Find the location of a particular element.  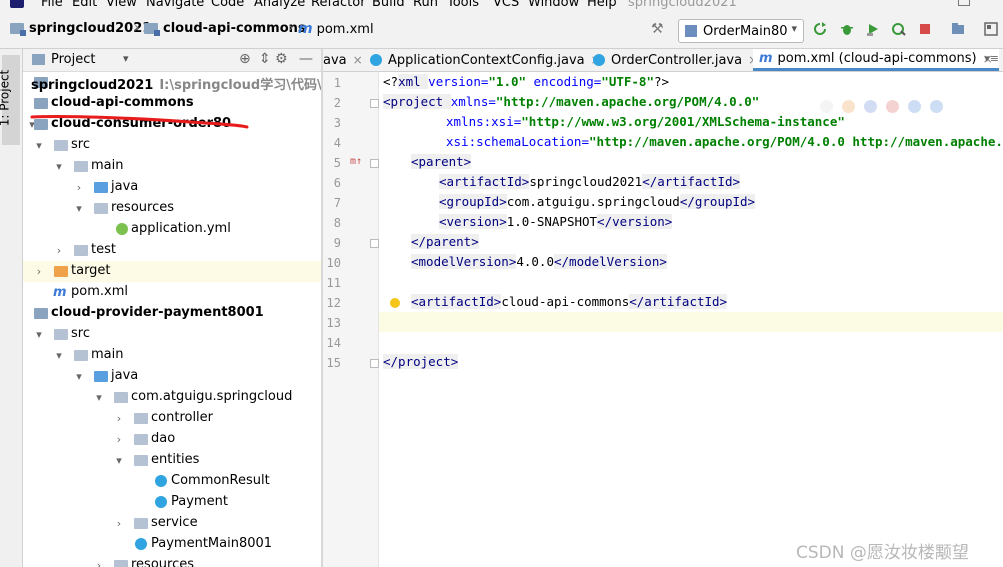

edge-icon is located at coordinates (936, 106).